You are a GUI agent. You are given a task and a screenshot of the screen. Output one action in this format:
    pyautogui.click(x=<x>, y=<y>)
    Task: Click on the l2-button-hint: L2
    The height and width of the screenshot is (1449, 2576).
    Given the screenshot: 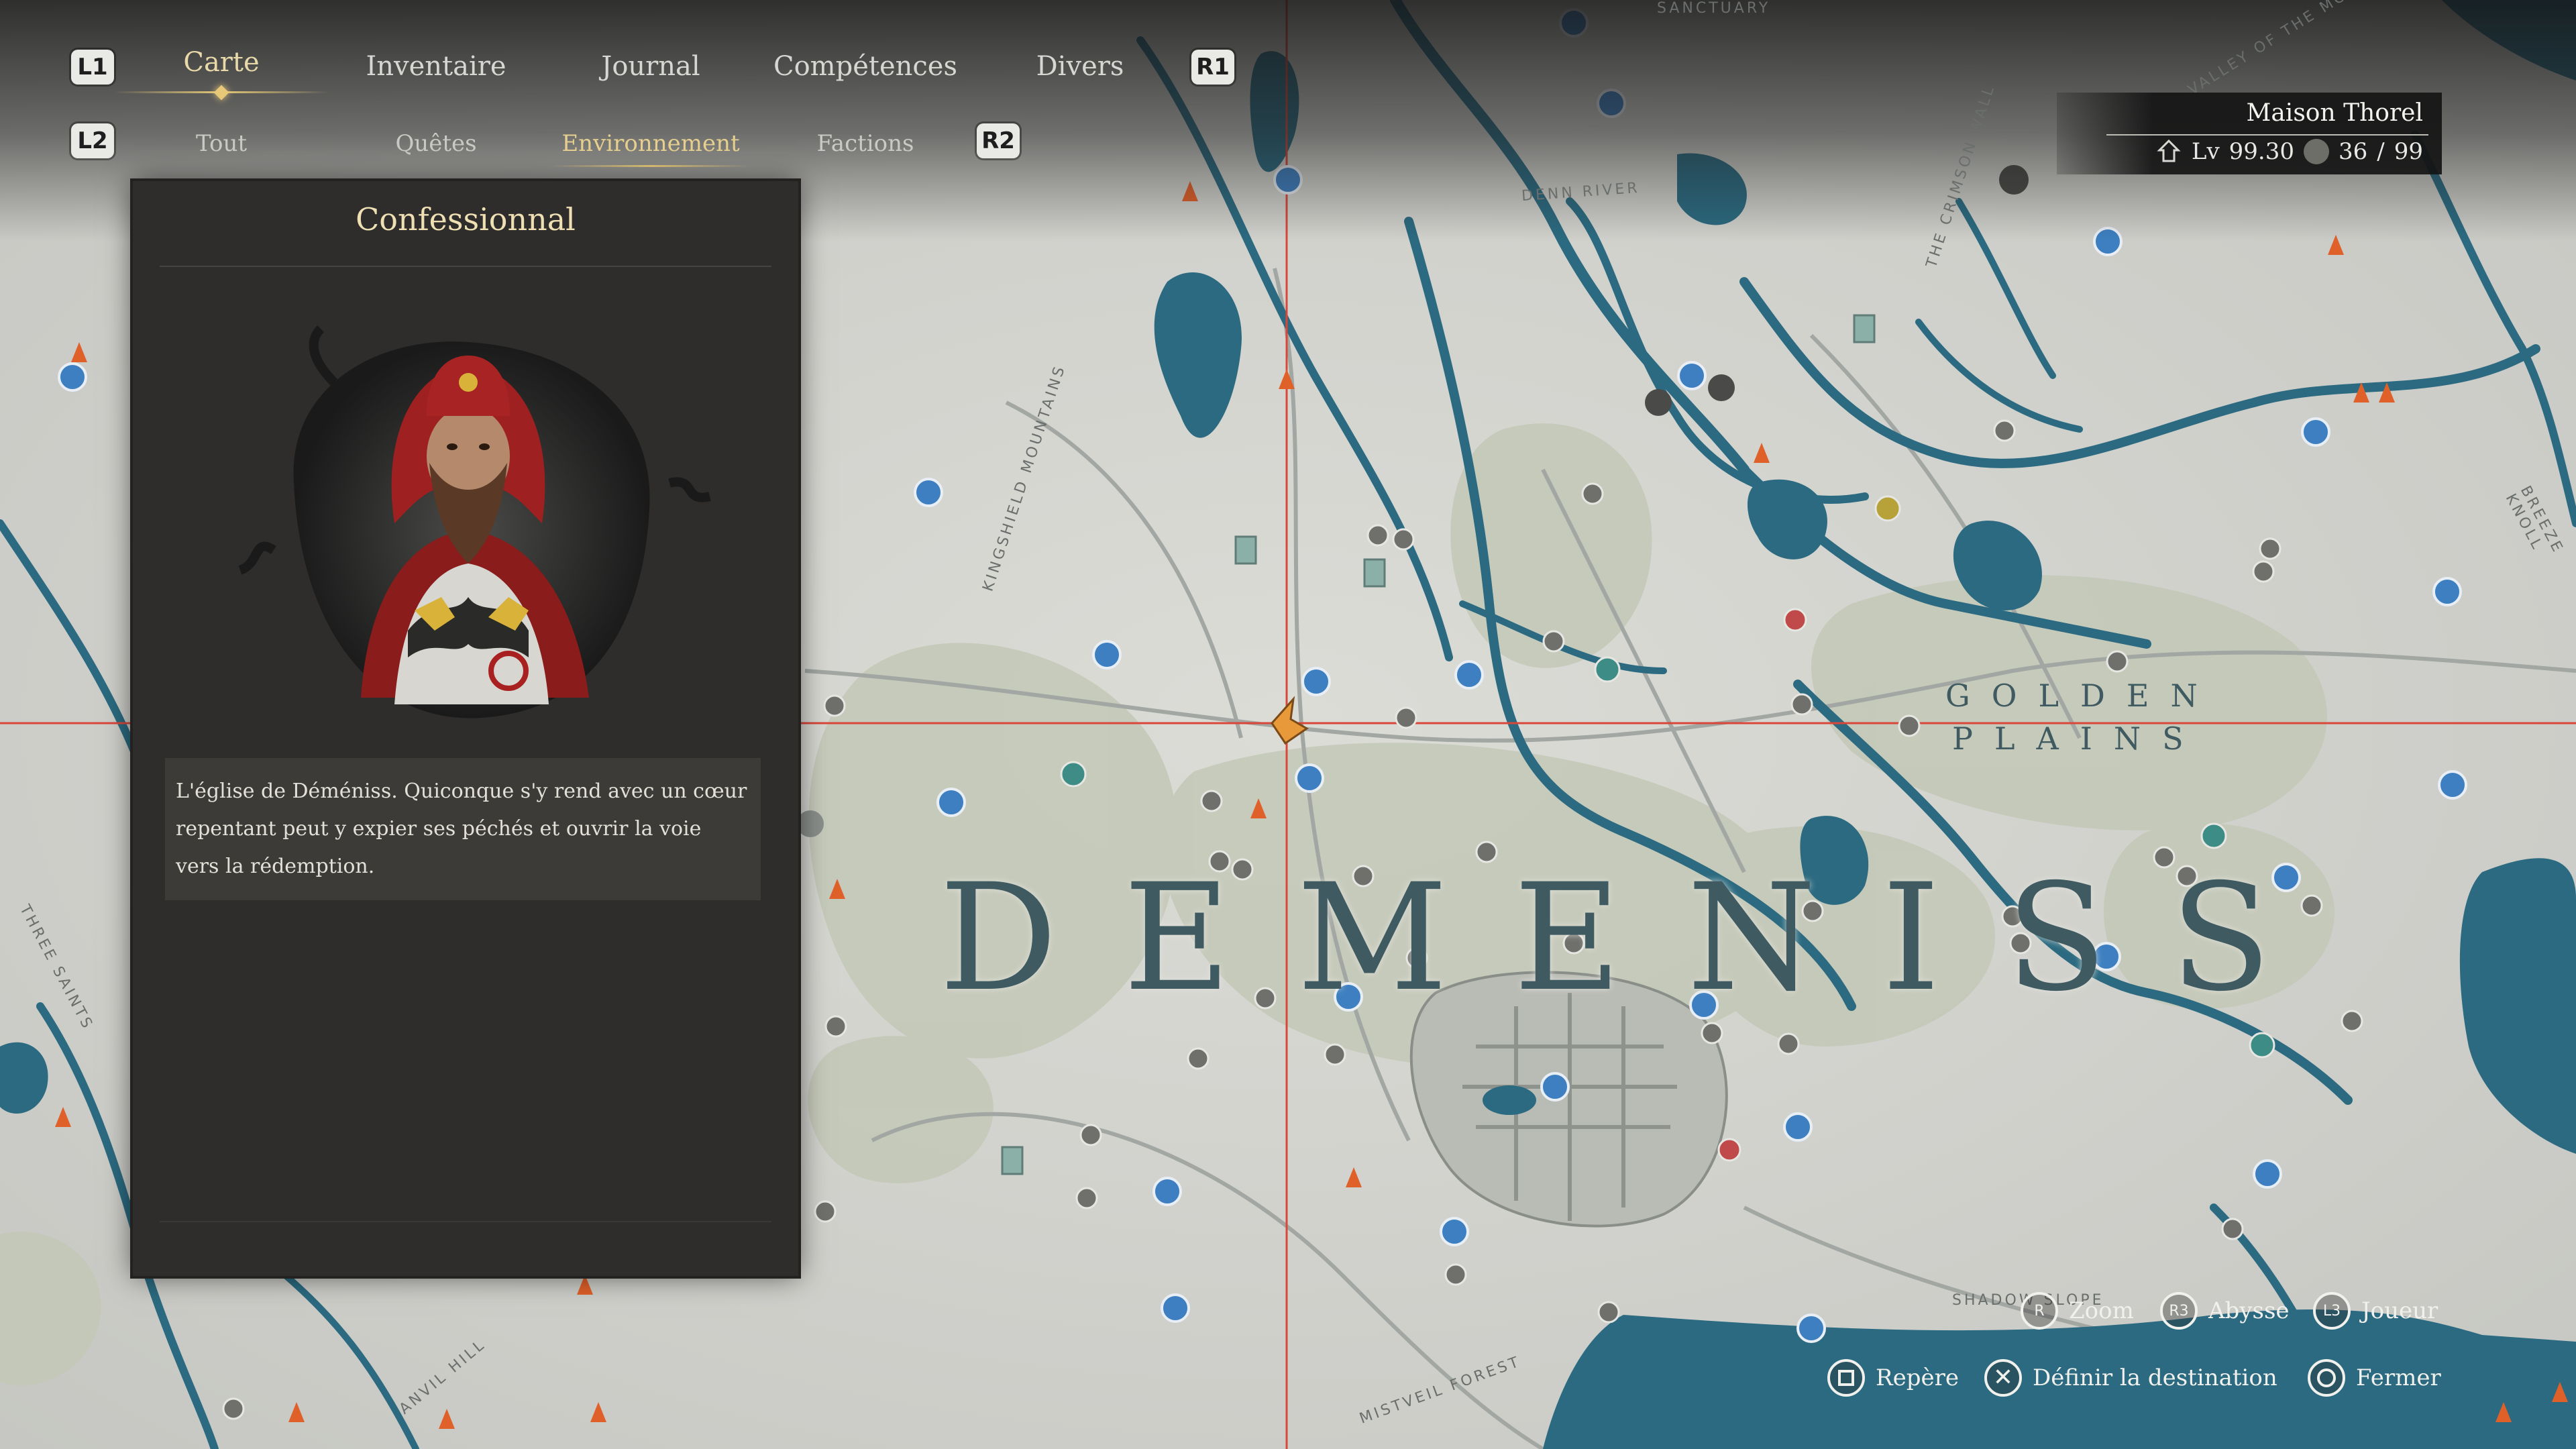 What is the action you would take?
    pyautogui.click(x=92, y=140)
    